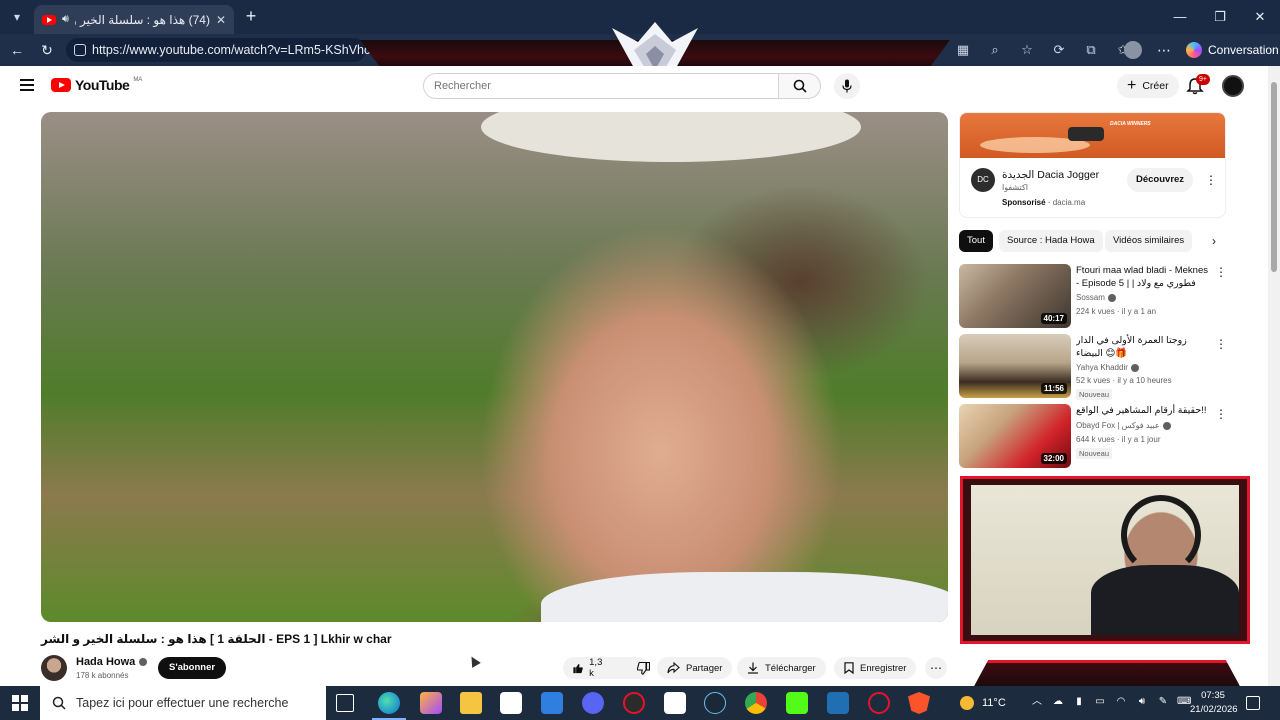 Image resolution: width=1280 pixels, height=720 pixels. Describe the element at coordinates (675, 703) in the screenshot. I see `photos-app-icon` at that location.